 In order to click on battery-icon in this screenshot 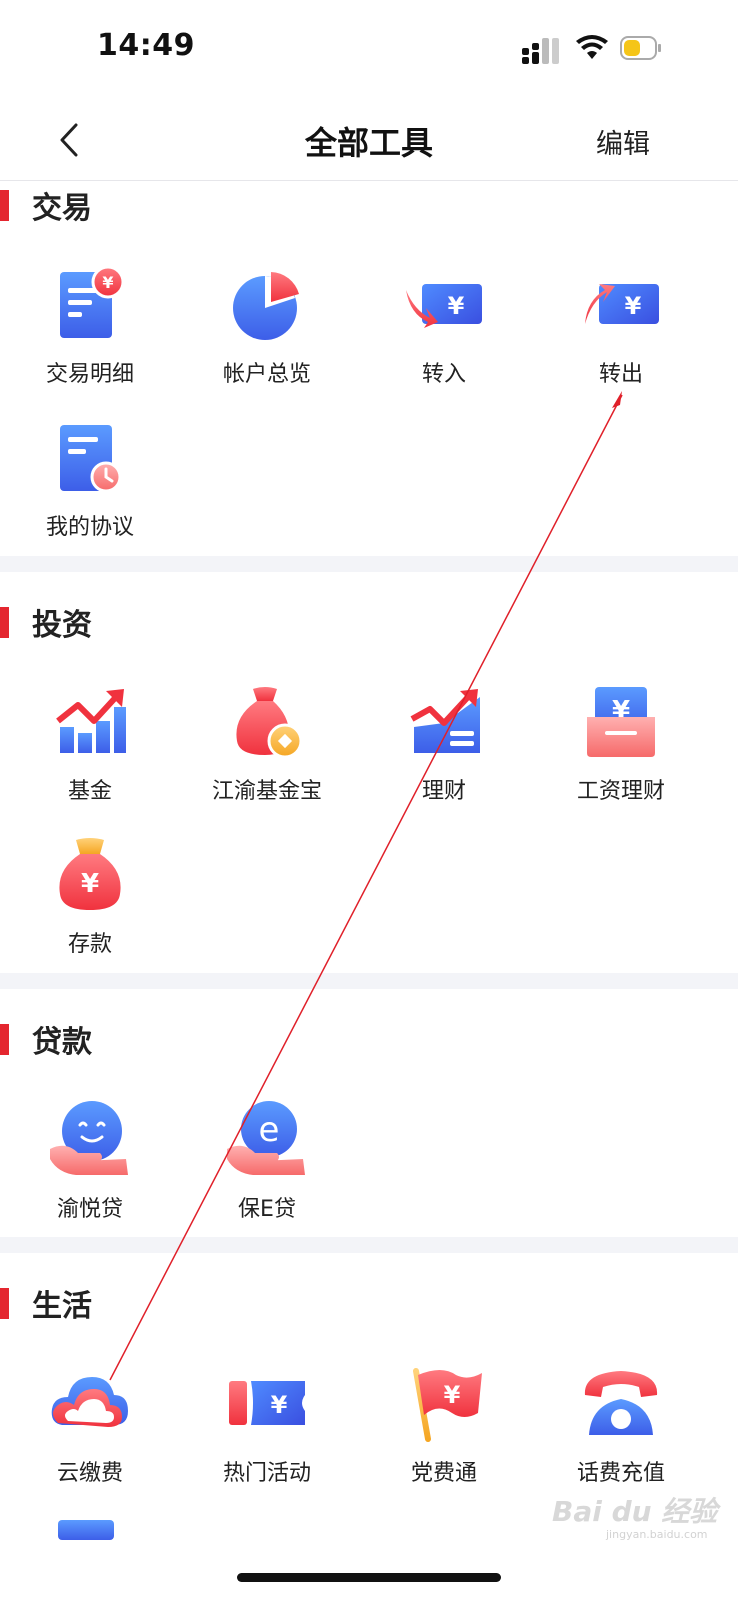, I will do `click(640, 48)`.